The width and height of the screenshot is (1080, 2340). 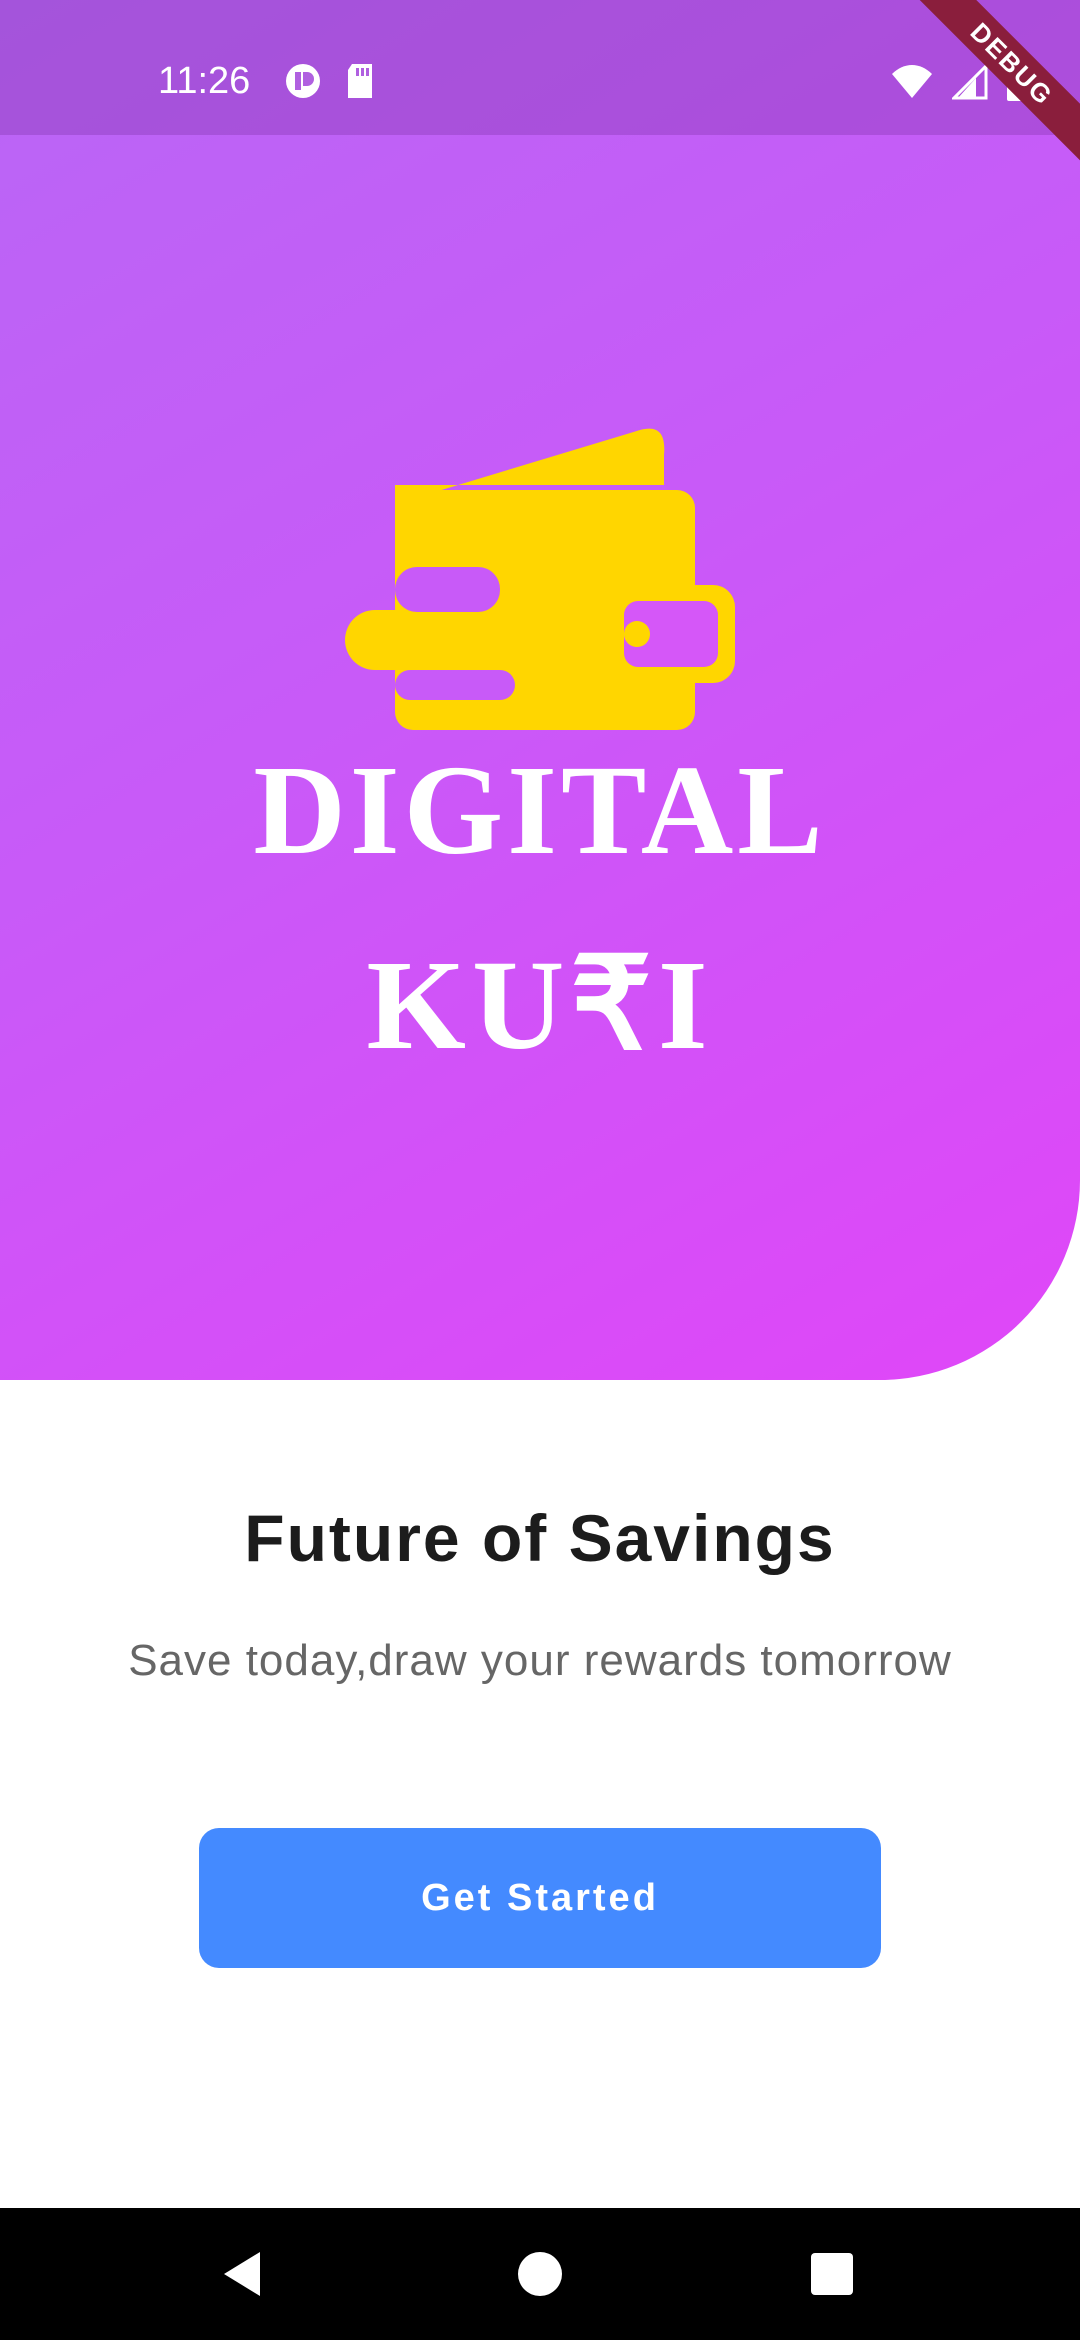 I want to click on brand-name-line1: DIGITAL, so click(x=540, y=810).